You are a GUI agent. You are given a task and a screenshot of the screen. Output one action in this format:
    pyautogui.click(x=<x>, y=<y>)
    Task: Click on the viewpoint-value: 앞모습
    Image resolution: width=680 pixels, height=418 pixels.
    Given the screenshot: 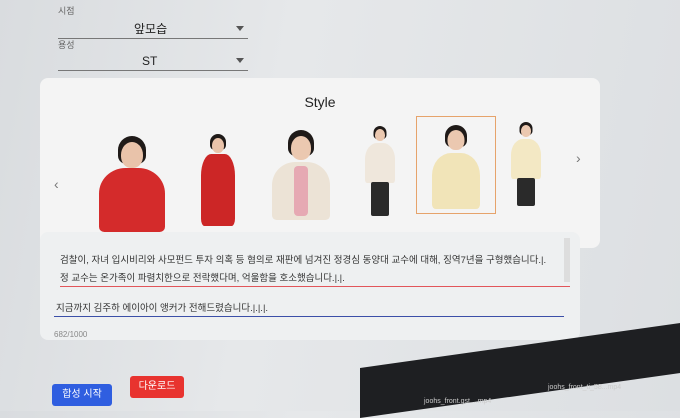 What is the action you would take?
    pyautogui.click(x=151, y=29)
    